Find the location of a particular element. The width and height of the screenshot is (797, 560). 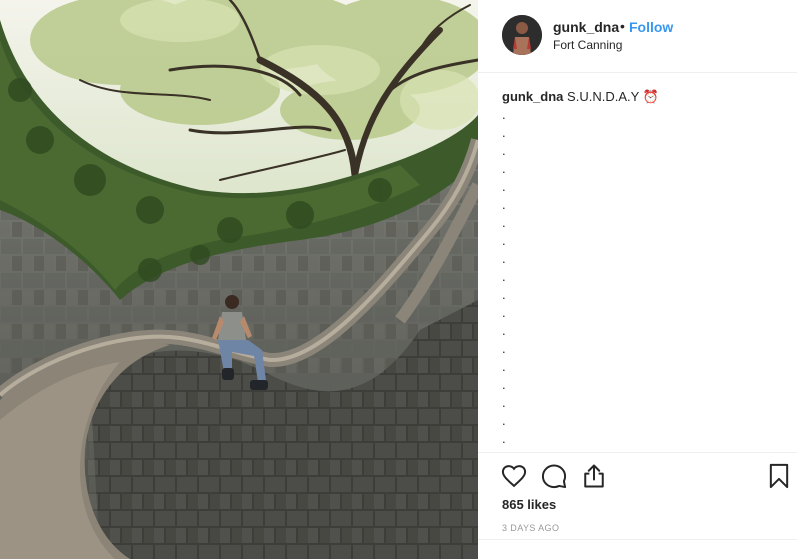

alarm-clock-icon: ⏰ is located at coordinates (650, 96).